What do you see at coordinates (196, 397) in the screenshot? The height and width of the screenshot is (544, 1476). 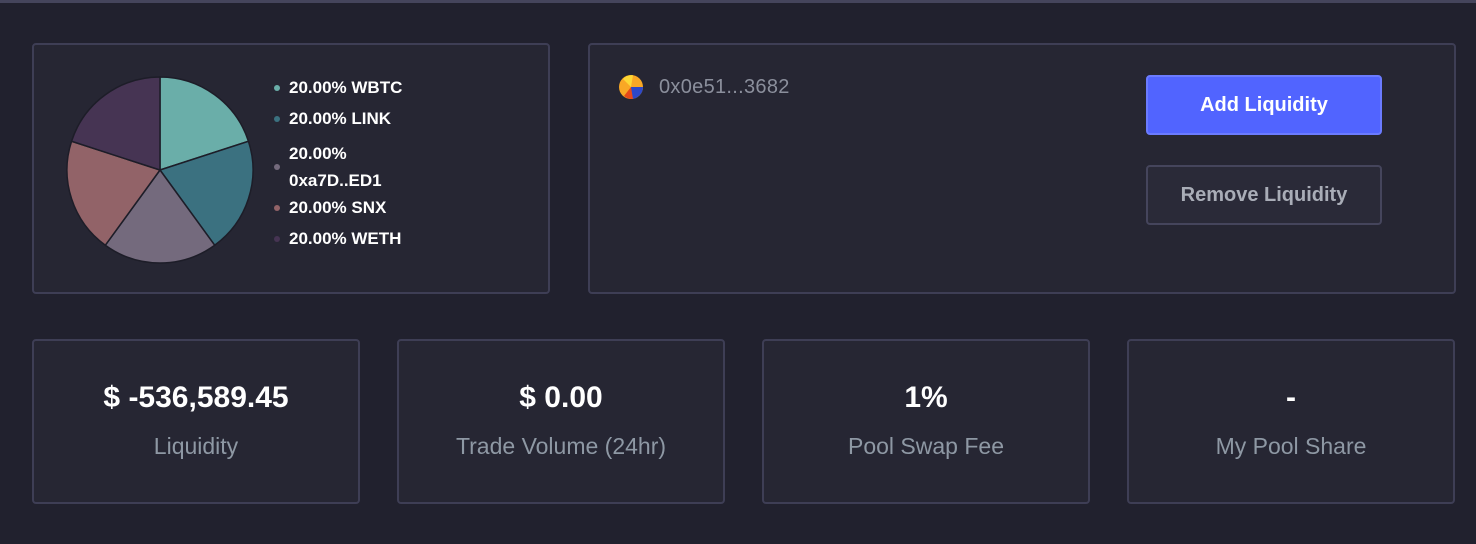 I see `stat-value: $ -536,589.45` at bounding box center [196, 397].